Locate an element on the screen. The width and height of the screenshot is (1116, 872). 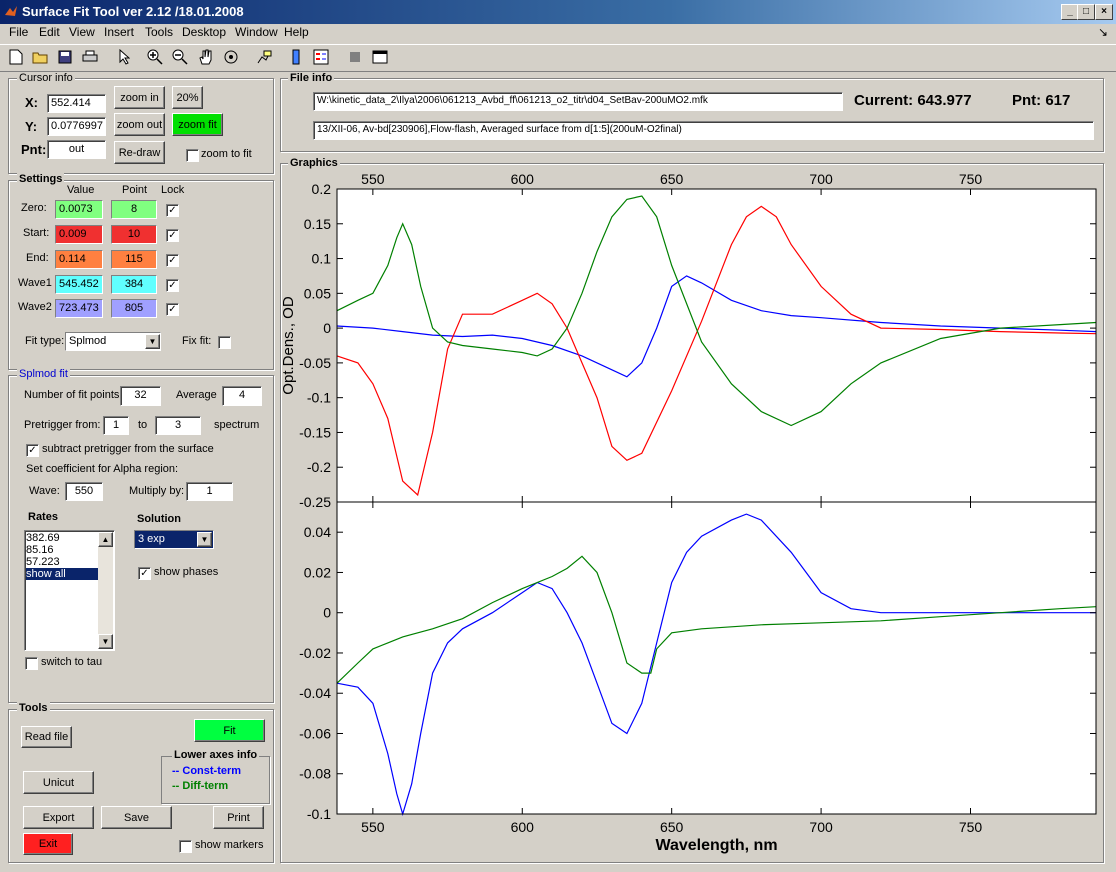
save-icon is located at coordinates (65, 57).